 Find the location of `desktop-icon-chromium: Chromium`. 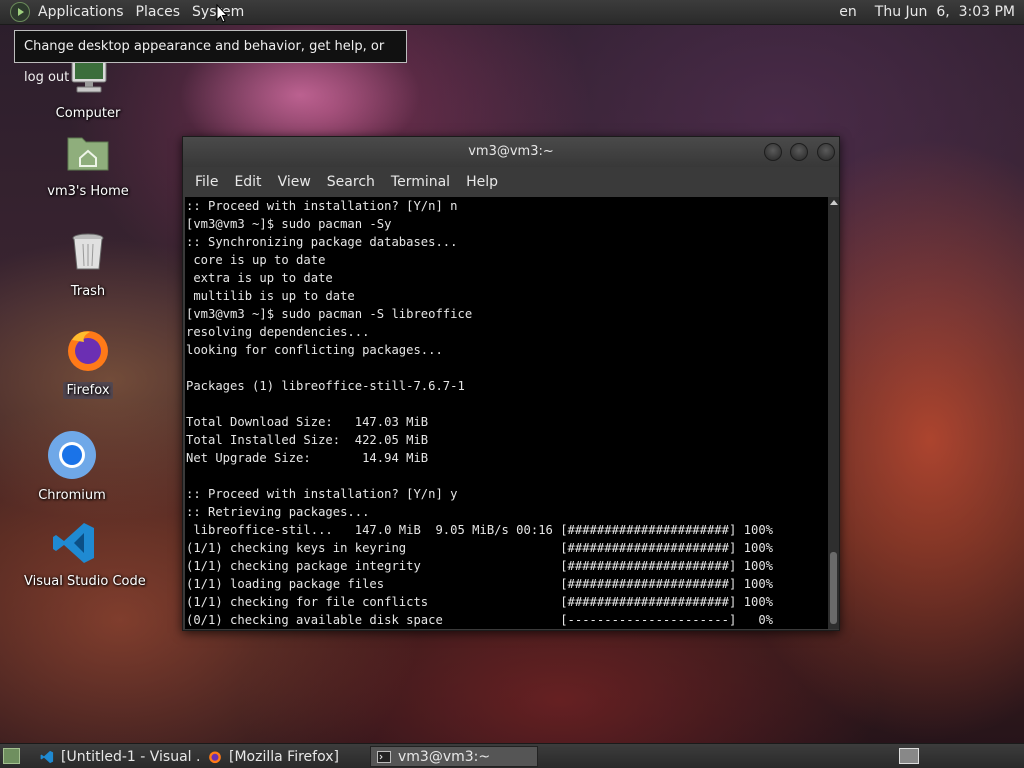

desktop-icon-chromium: Chromium is located at coordinates (72, 466).